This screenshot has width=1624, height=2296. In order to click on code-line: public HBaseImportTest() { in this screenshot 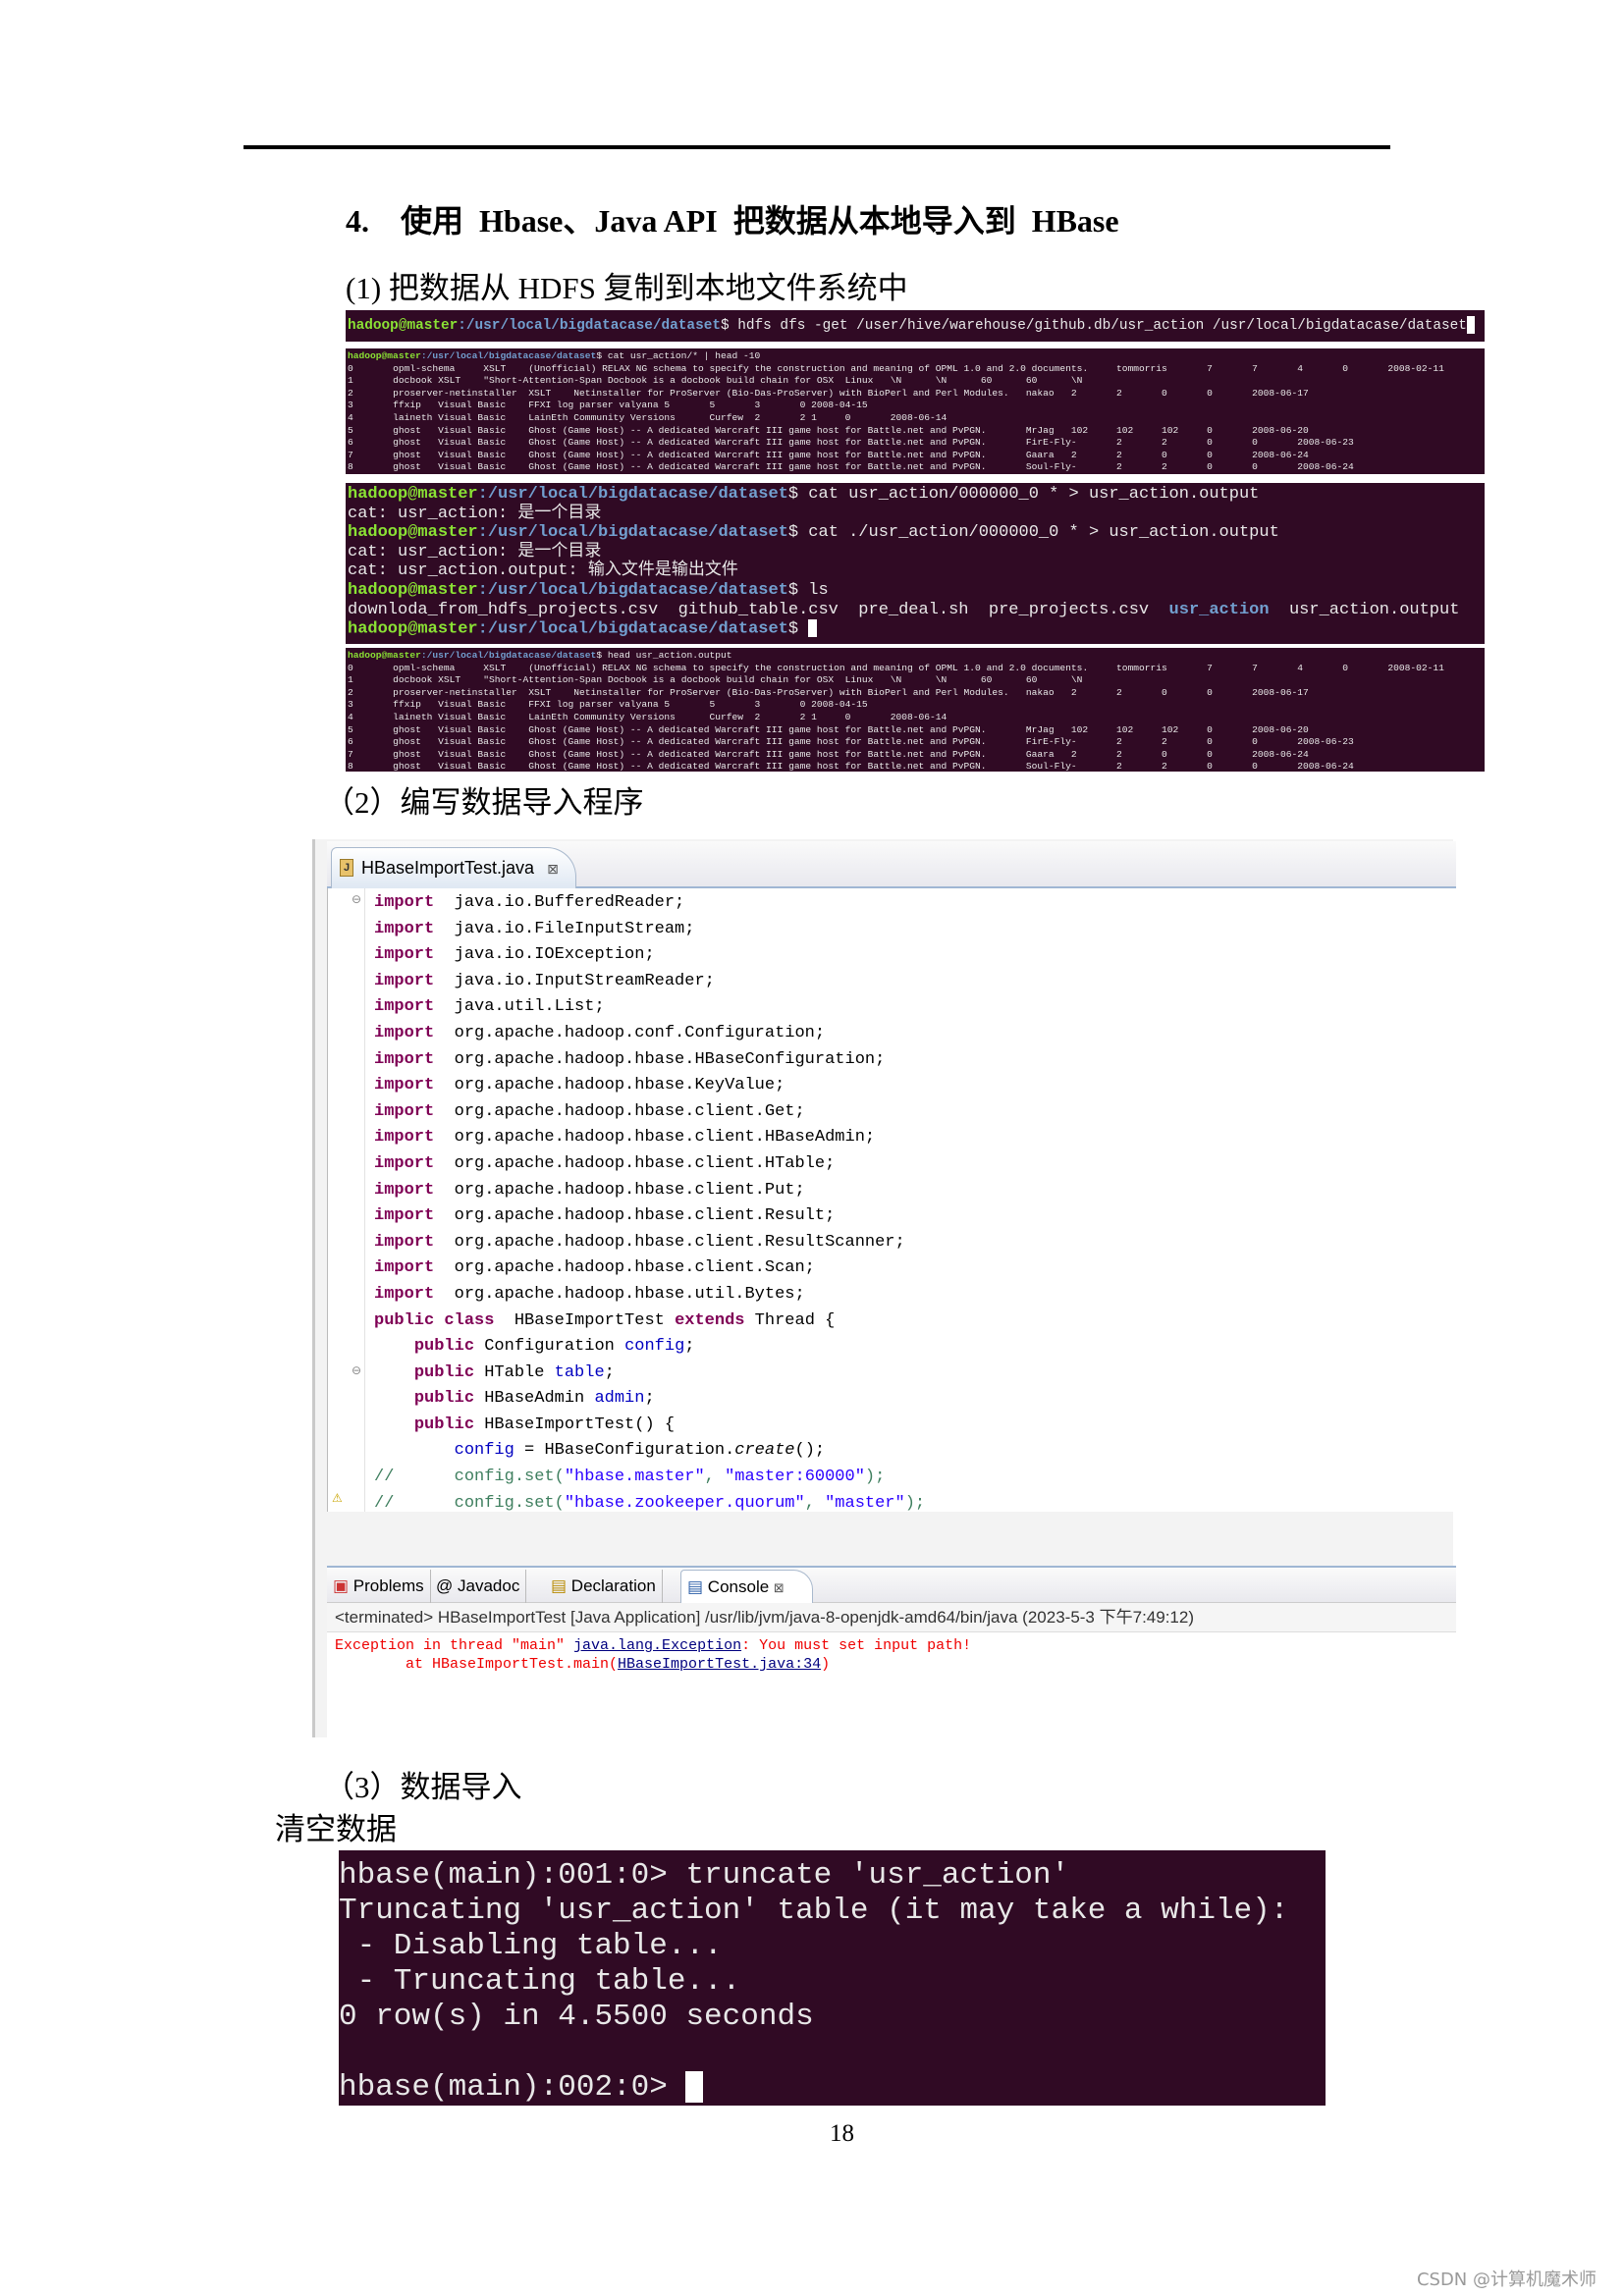, I will do `click(715, 1426)`.